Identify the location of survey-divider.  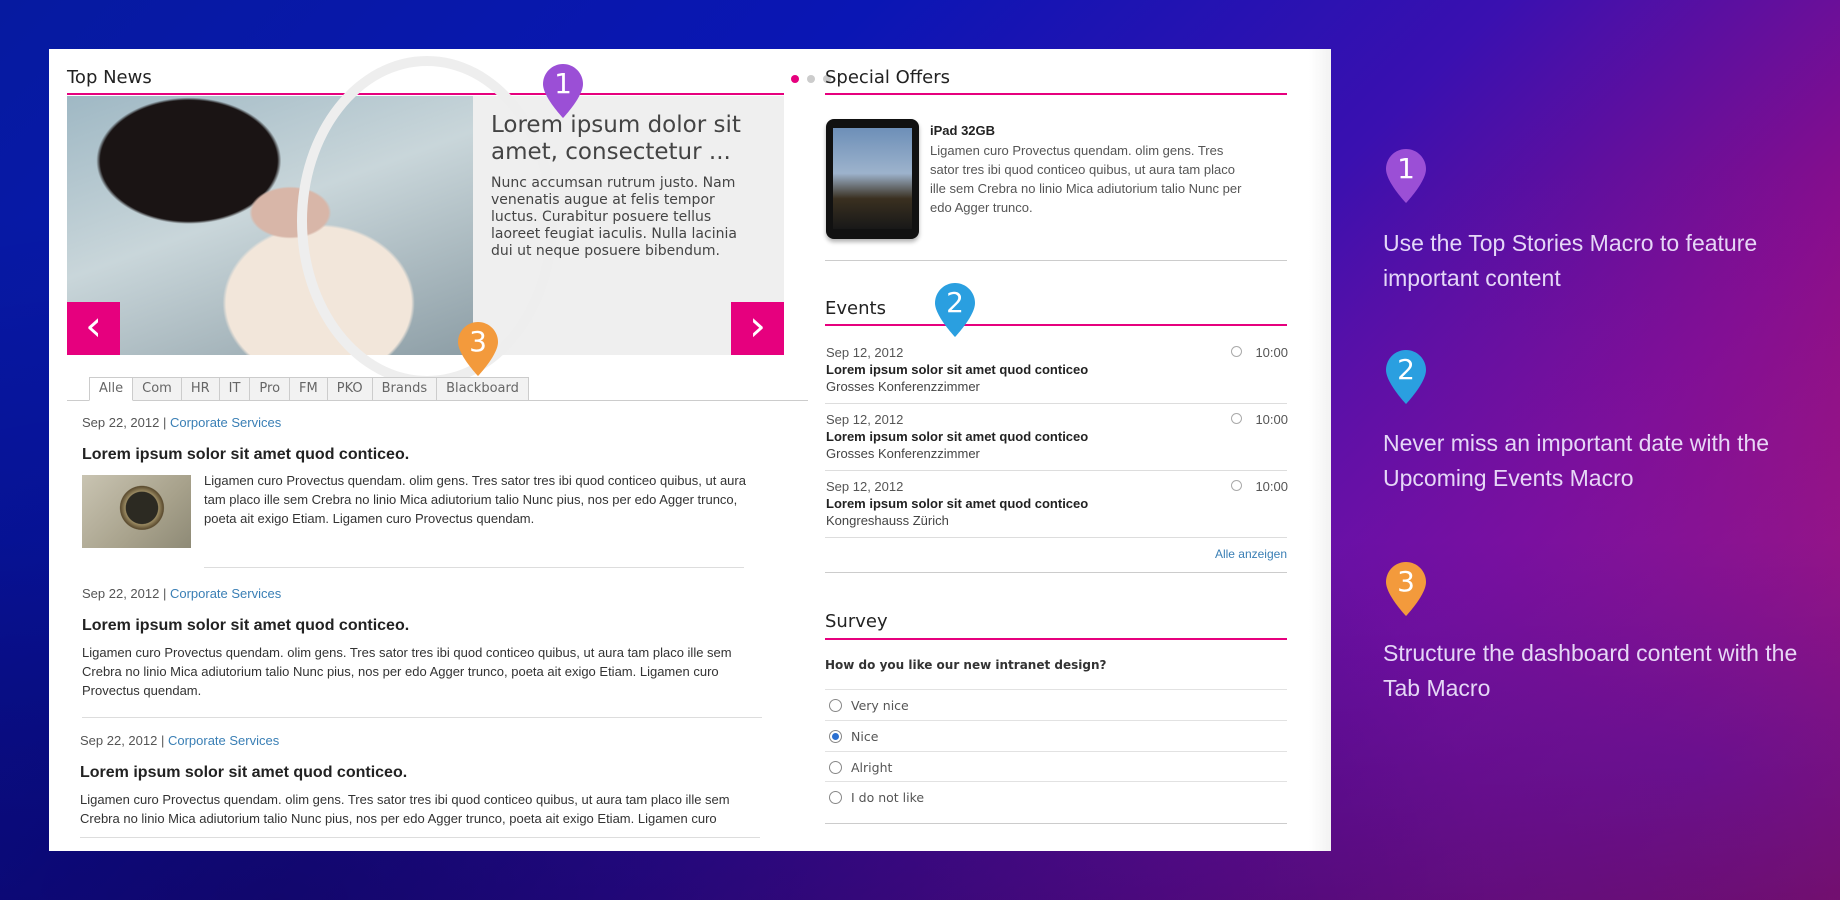
(1056, 639).